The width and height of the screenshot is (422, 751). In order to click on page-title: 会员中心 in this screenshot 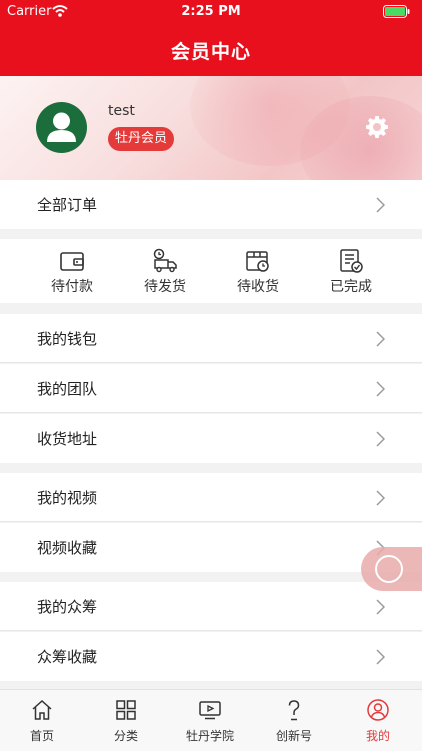, I will do `click(210, 52)`.